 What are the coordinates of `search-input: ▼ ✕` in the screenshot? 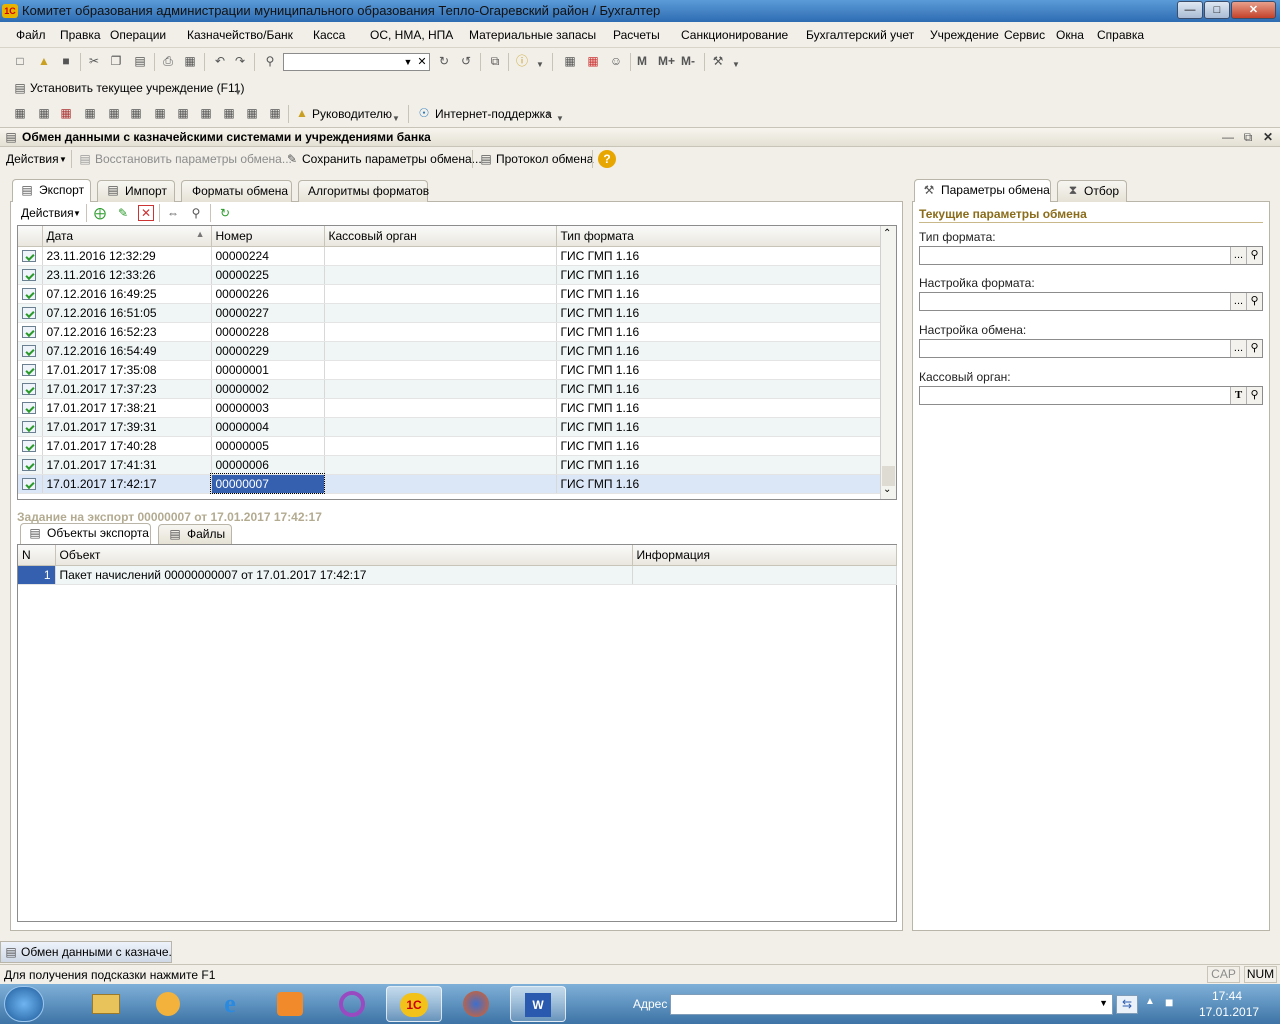 It's located at (356, 62).